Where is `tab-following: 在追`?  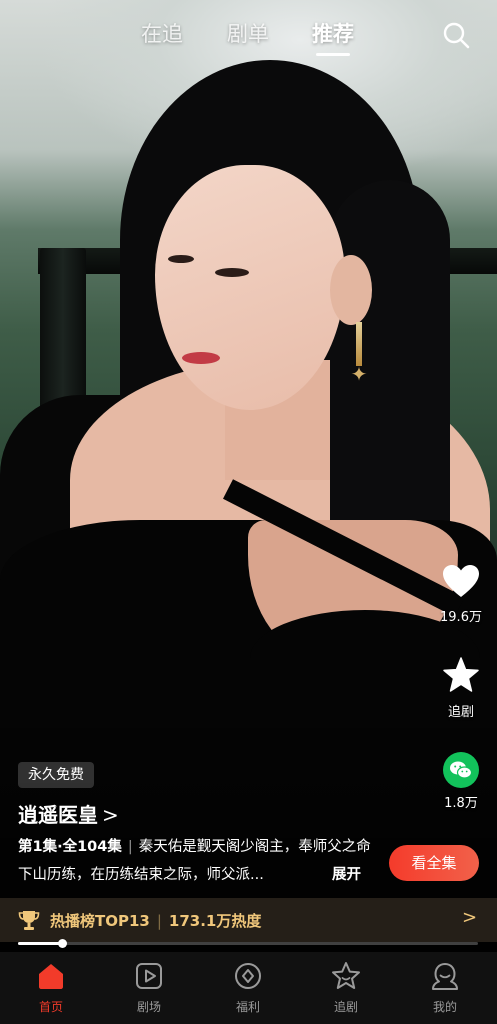 tab-following: 在追 is located at coordinates (162, 33).